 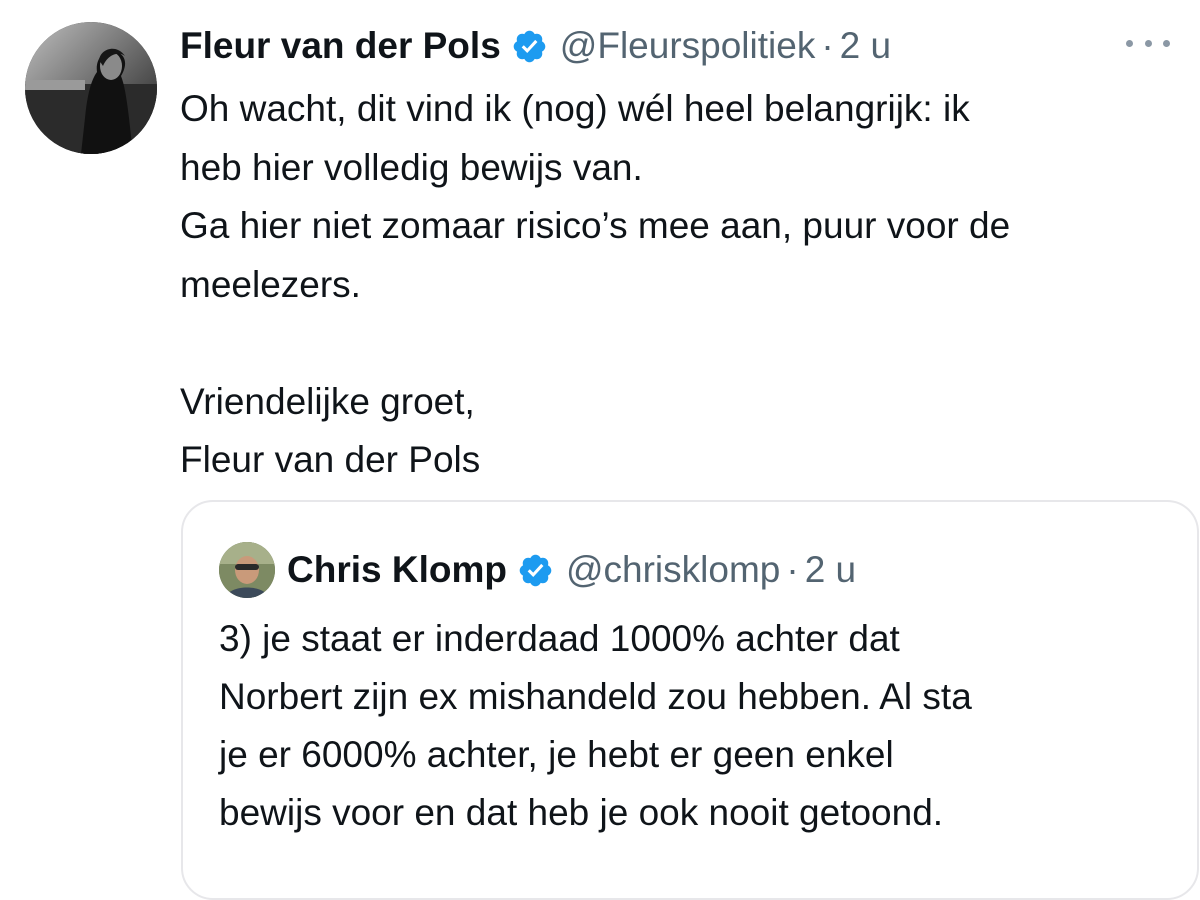 What do you see at coordinates (673, 569) in the screenshot?
I see `quoted-author-handle: @chrisklomp` at bounding box center [673, 569].